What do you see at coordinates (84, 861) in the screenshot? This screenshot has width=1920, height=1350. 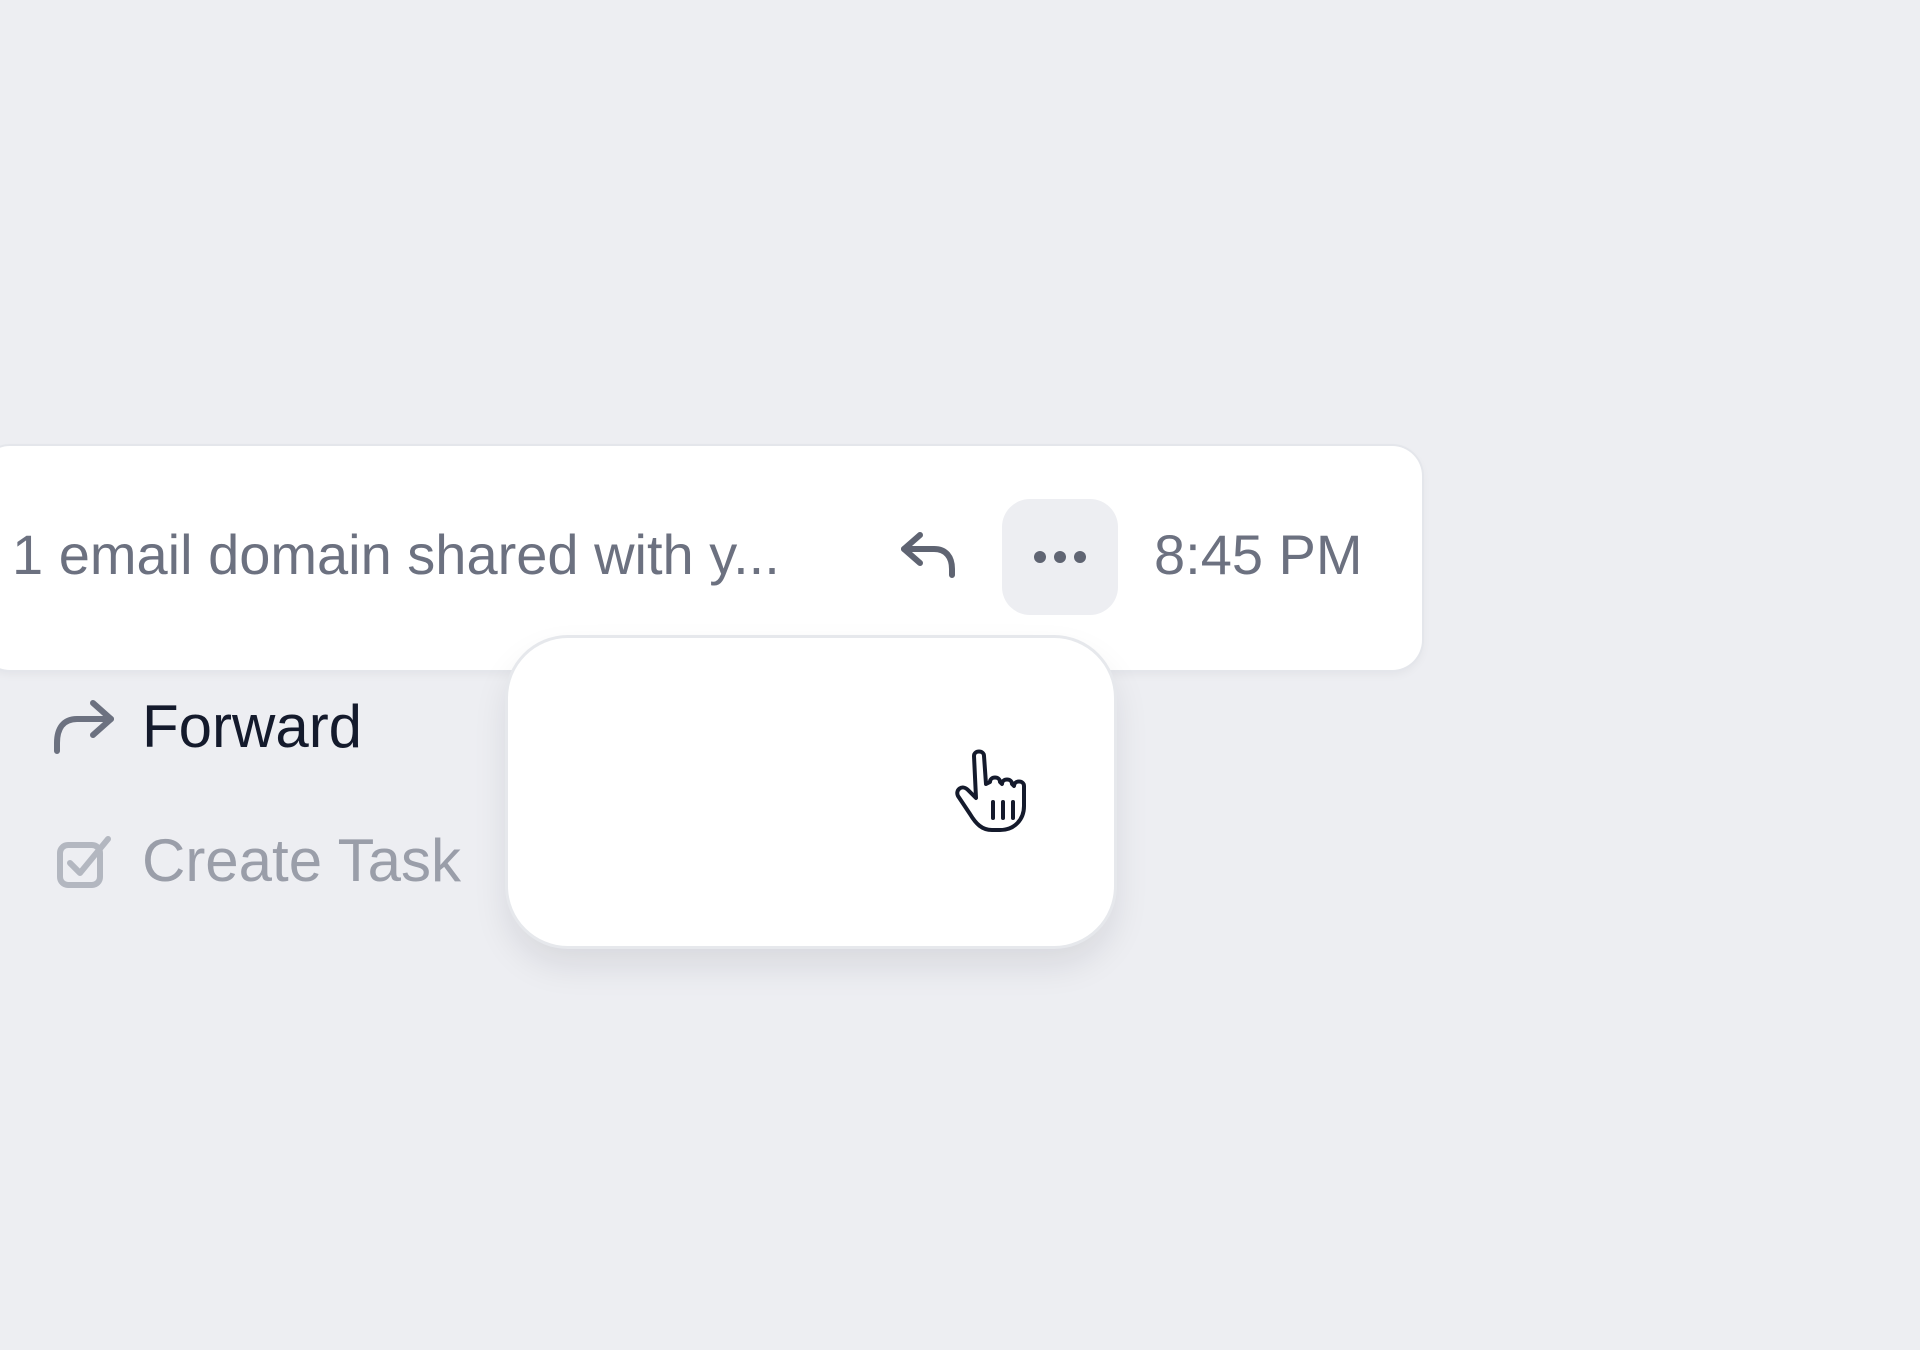 I see `checkbox-icon` at bounding box center [84, 861].